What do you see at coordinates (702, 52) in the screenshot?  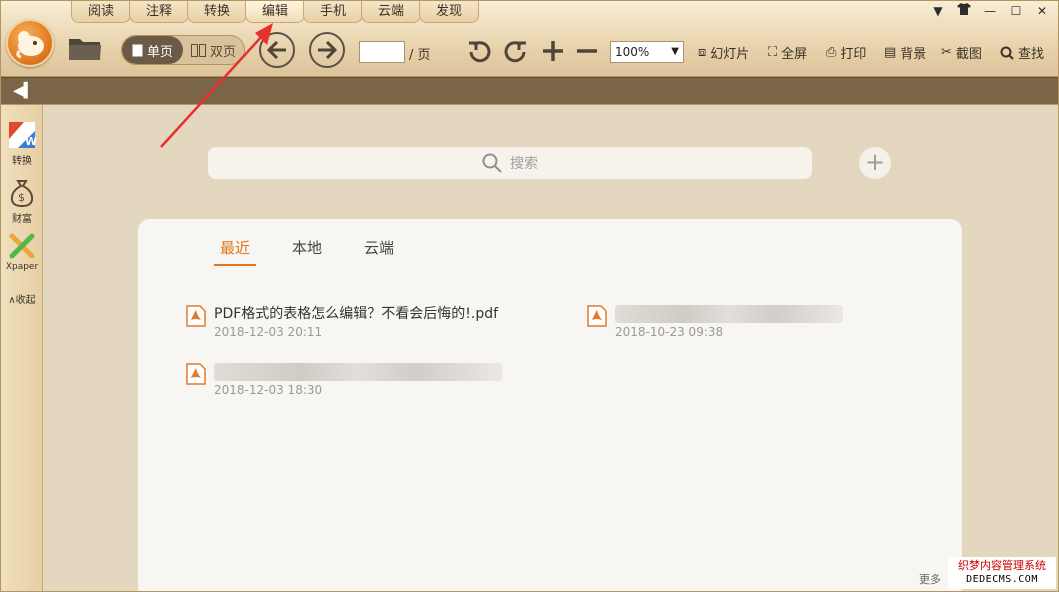 I see `slideshow-icon: ⧈` at bounding box center [702, 52].